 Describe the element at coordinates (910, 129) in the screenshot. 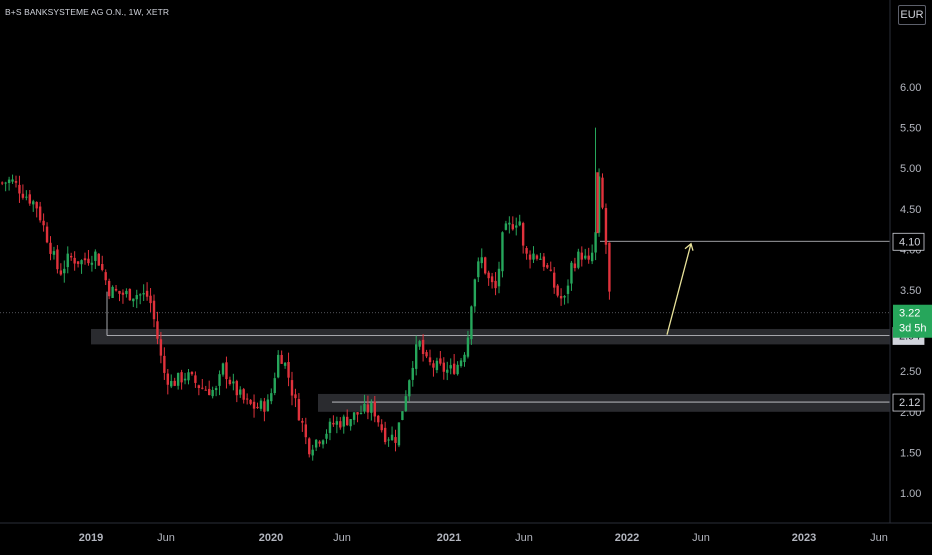

I see `price-tick-label: 5.50` at that location.